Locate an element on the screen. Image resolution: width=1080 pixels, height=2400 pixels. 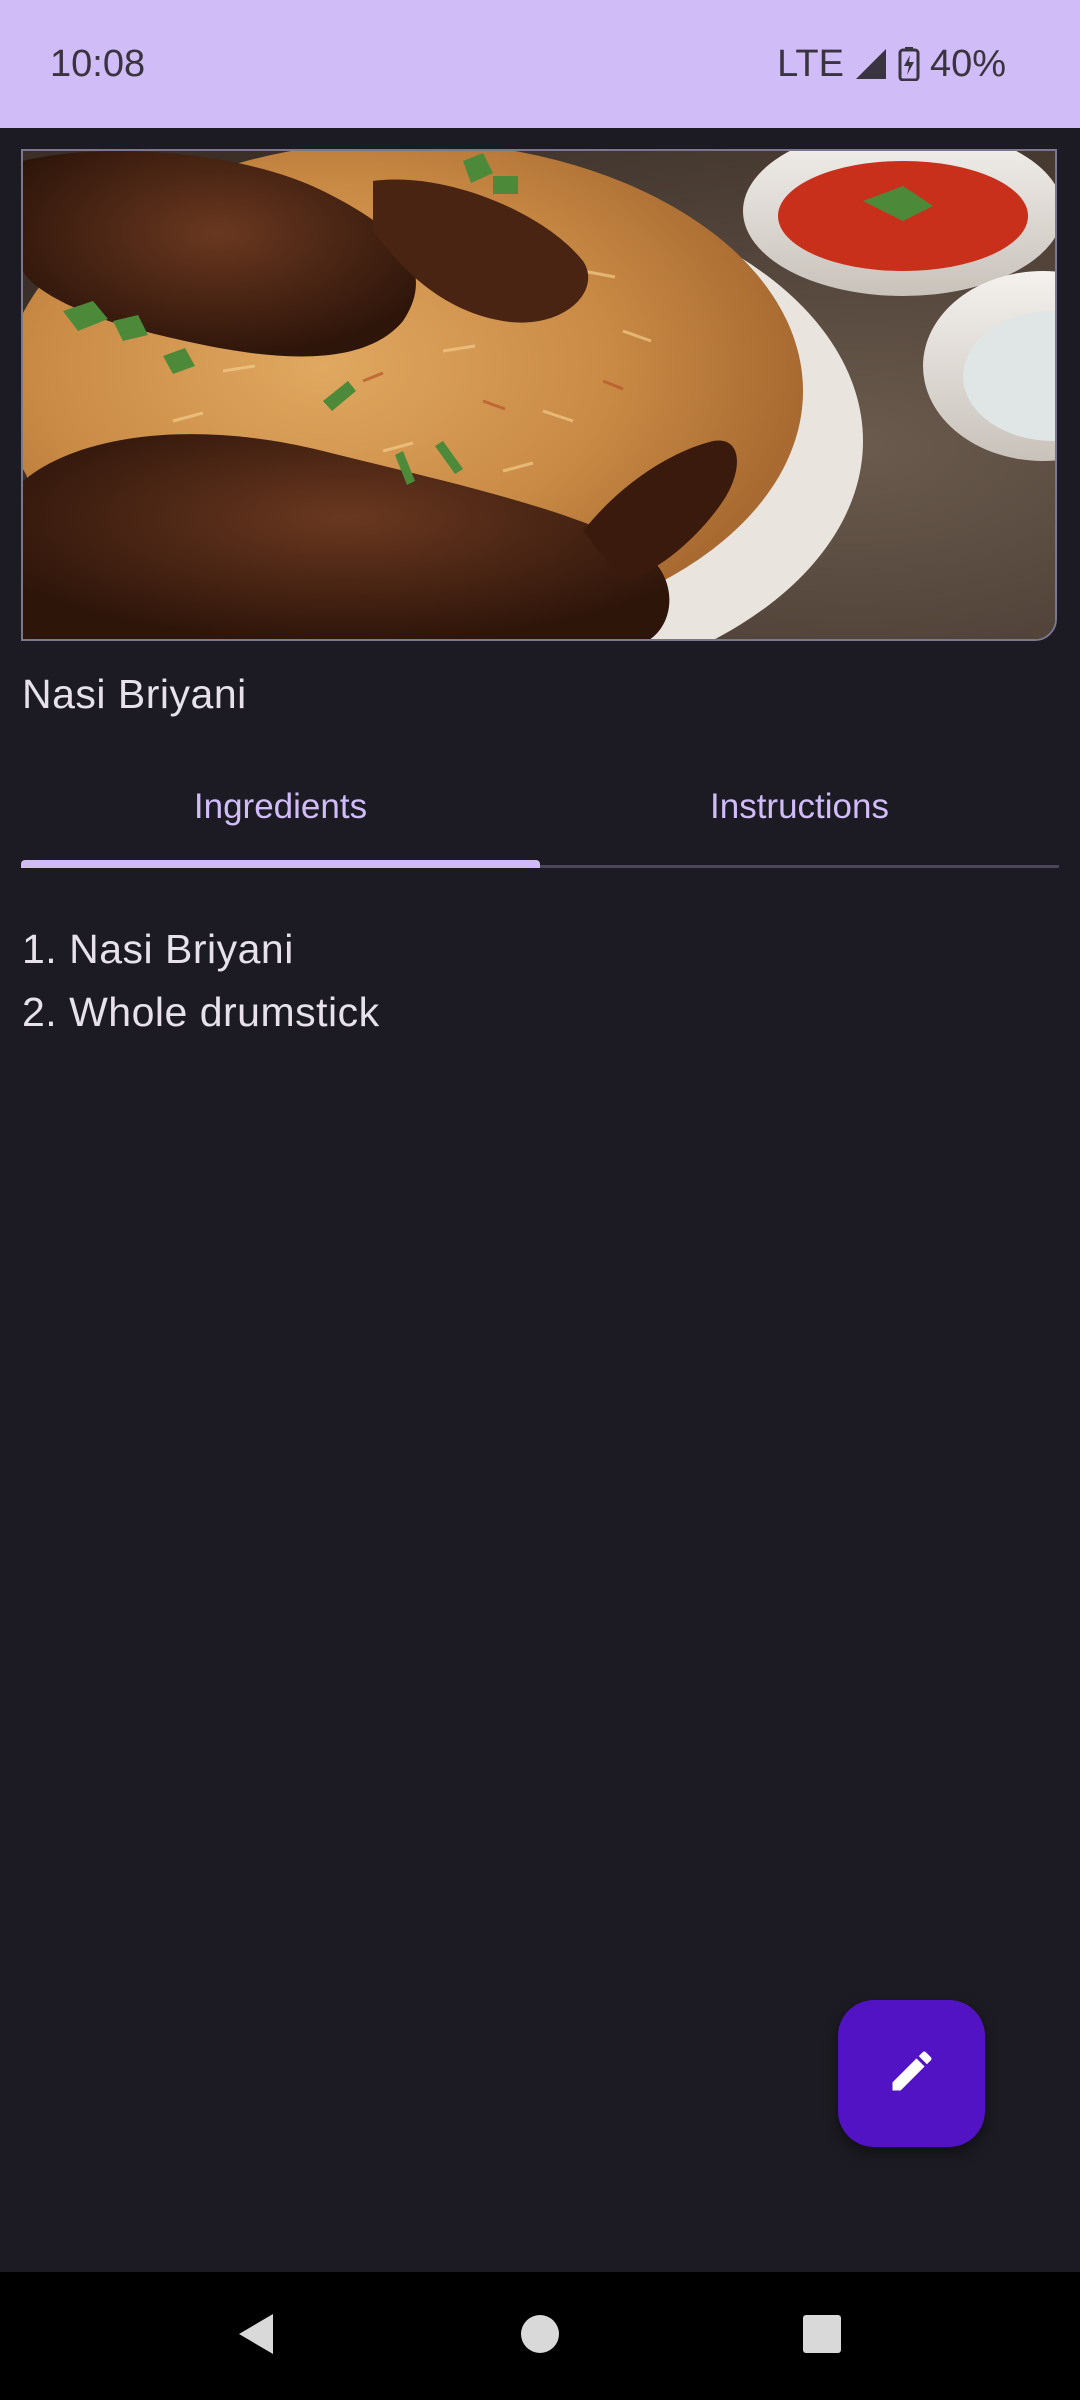
battery-charging-icon is located at coordinates (909, 64).